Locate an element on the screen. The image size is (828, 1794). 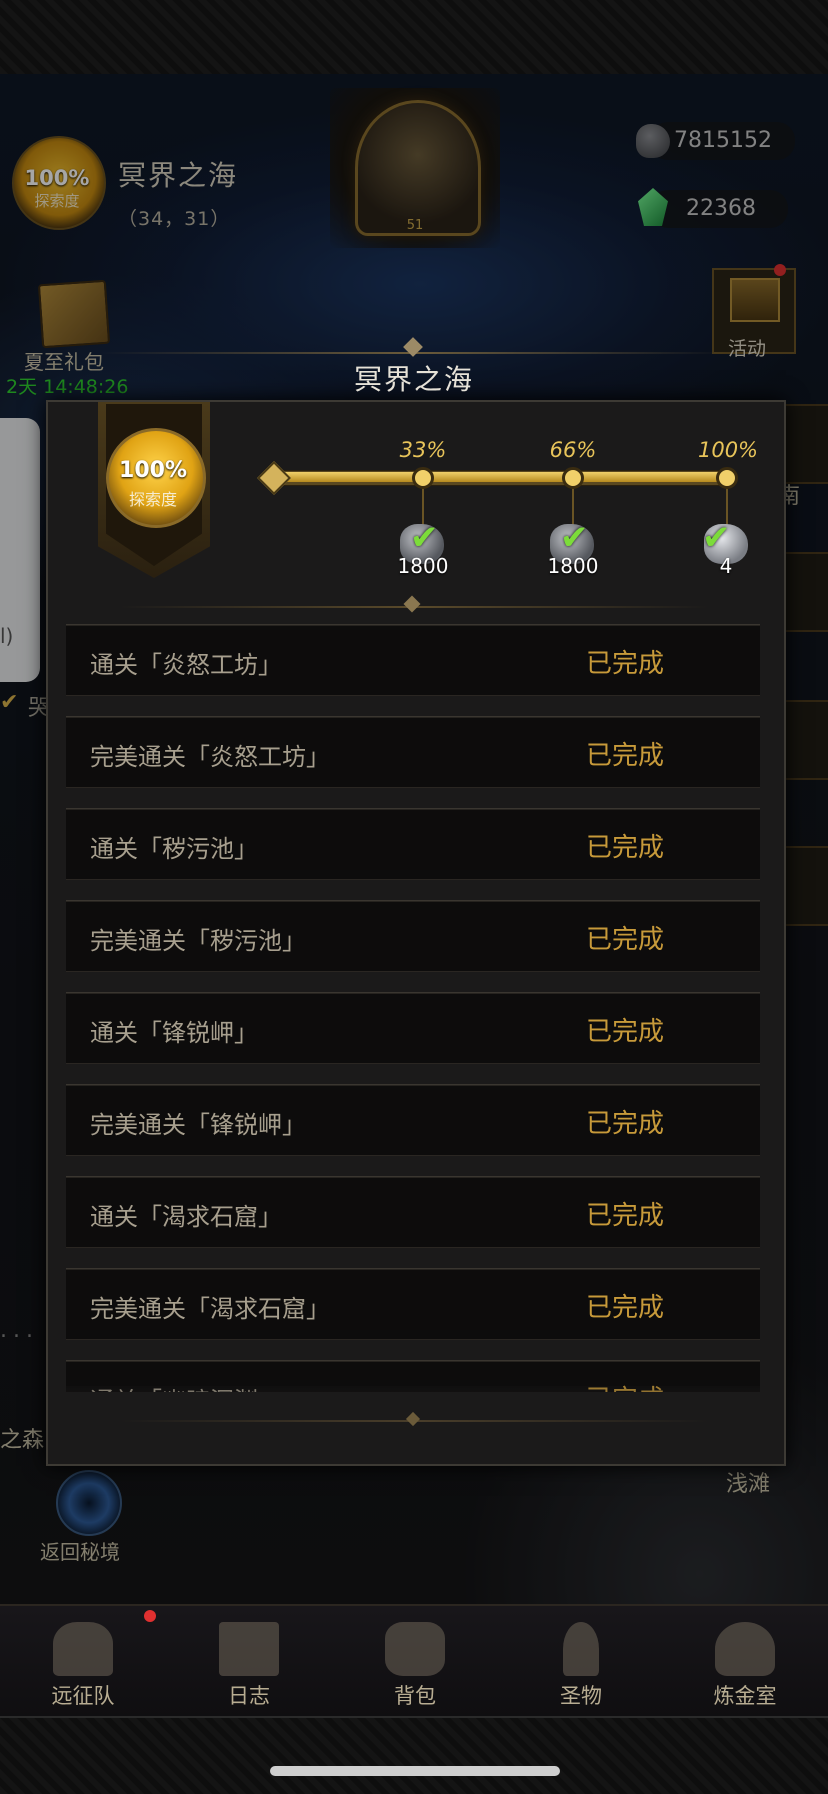
task-row: 通关「渴求石窟」 已完成 is located at coordinates (413, 1212).